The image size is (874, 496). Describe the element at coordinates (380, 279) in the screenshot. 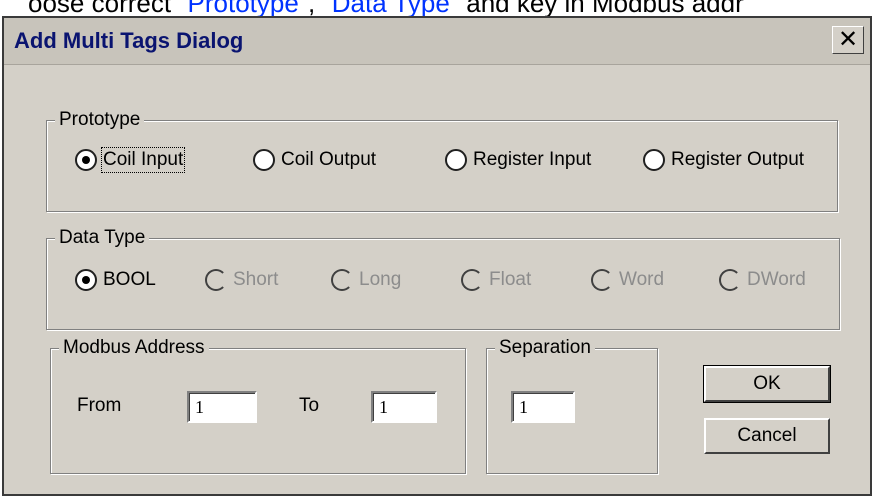

I see `radio-long-label: Long` at that location.